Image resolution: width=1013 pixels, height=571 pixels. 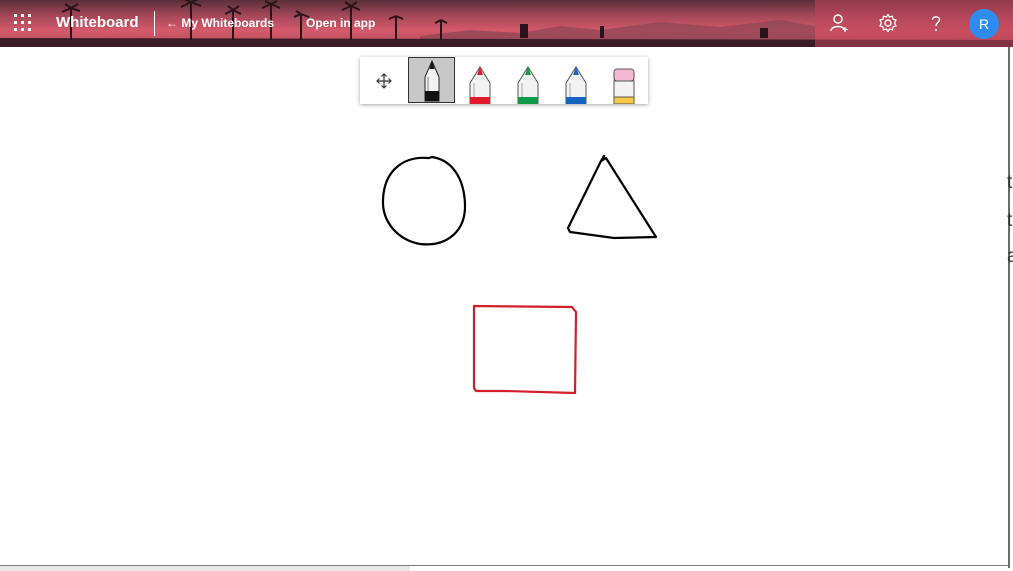 I want to click on pen-toolbar, so click(x=504, y=80).